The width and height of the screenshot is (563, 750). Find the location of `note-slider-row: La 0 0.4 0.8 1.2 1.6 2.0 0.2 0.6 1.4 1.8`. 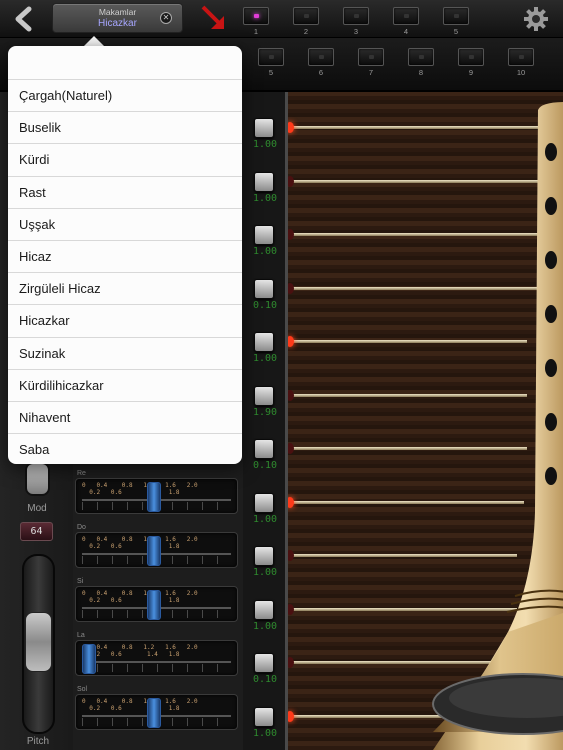

note-slider-row: La 0 0.4 0.8 1.2 1.6 2.0 0.2 0.6 1.4 1.8 is located at coordinates (157, 656).